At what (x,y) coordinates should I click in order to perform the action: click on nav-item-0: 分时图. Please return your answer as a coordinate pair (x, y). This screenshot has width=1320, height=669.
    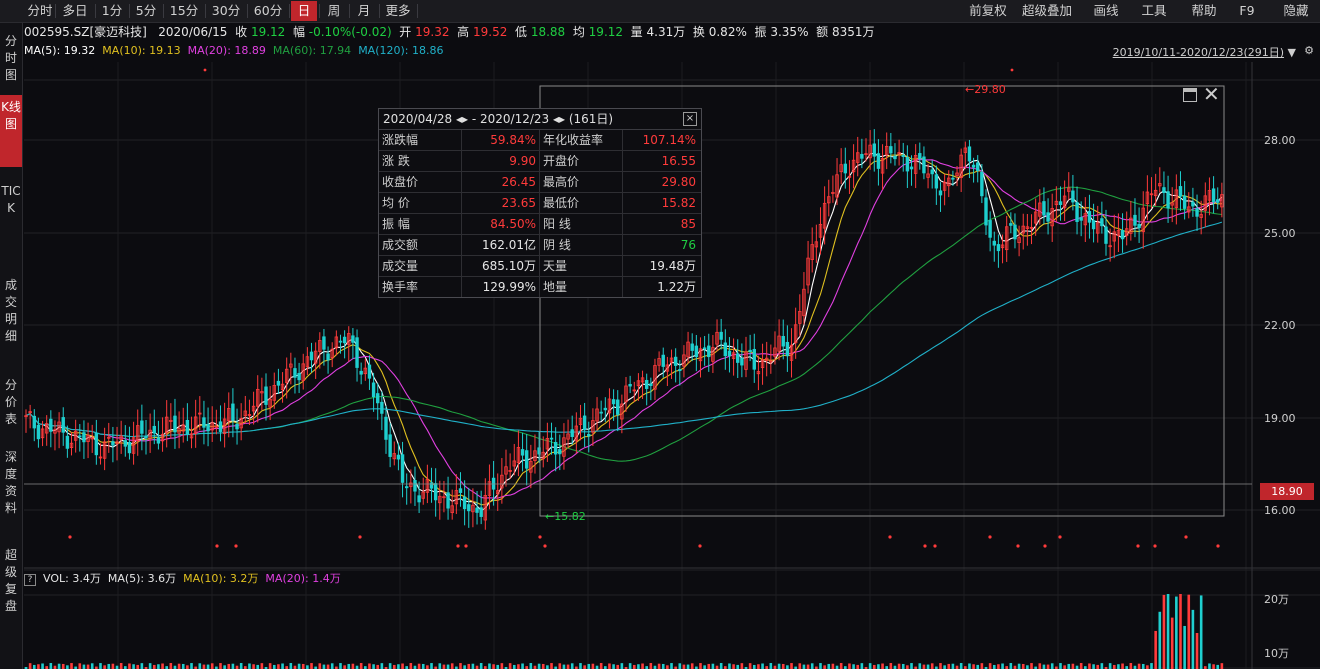
    Looking at the image, I should click on (11, 59).